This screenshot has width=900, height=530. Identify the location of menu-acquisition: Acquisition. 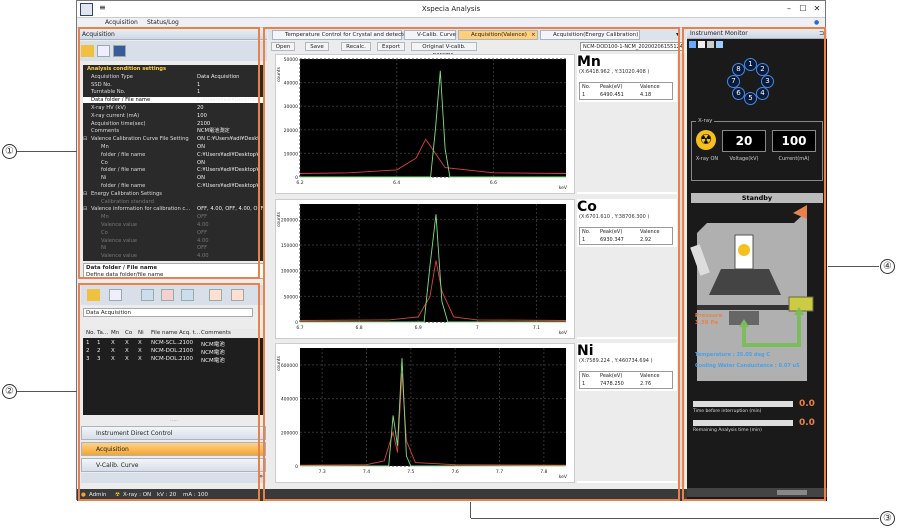
(121, 22).